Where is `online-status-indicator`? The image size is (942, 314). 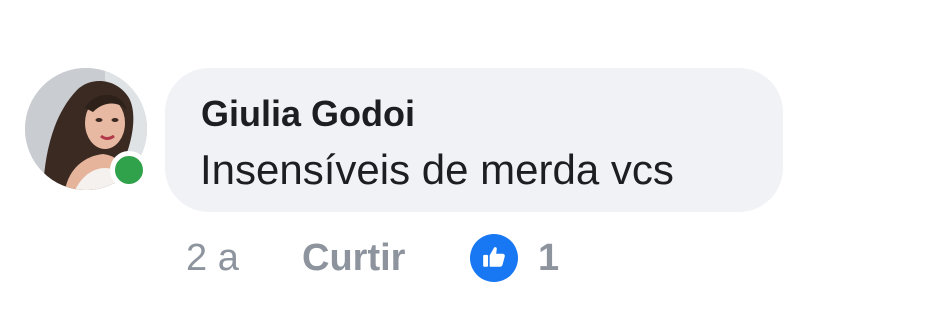
online-status-indicator is located at coordinates (129, 170).